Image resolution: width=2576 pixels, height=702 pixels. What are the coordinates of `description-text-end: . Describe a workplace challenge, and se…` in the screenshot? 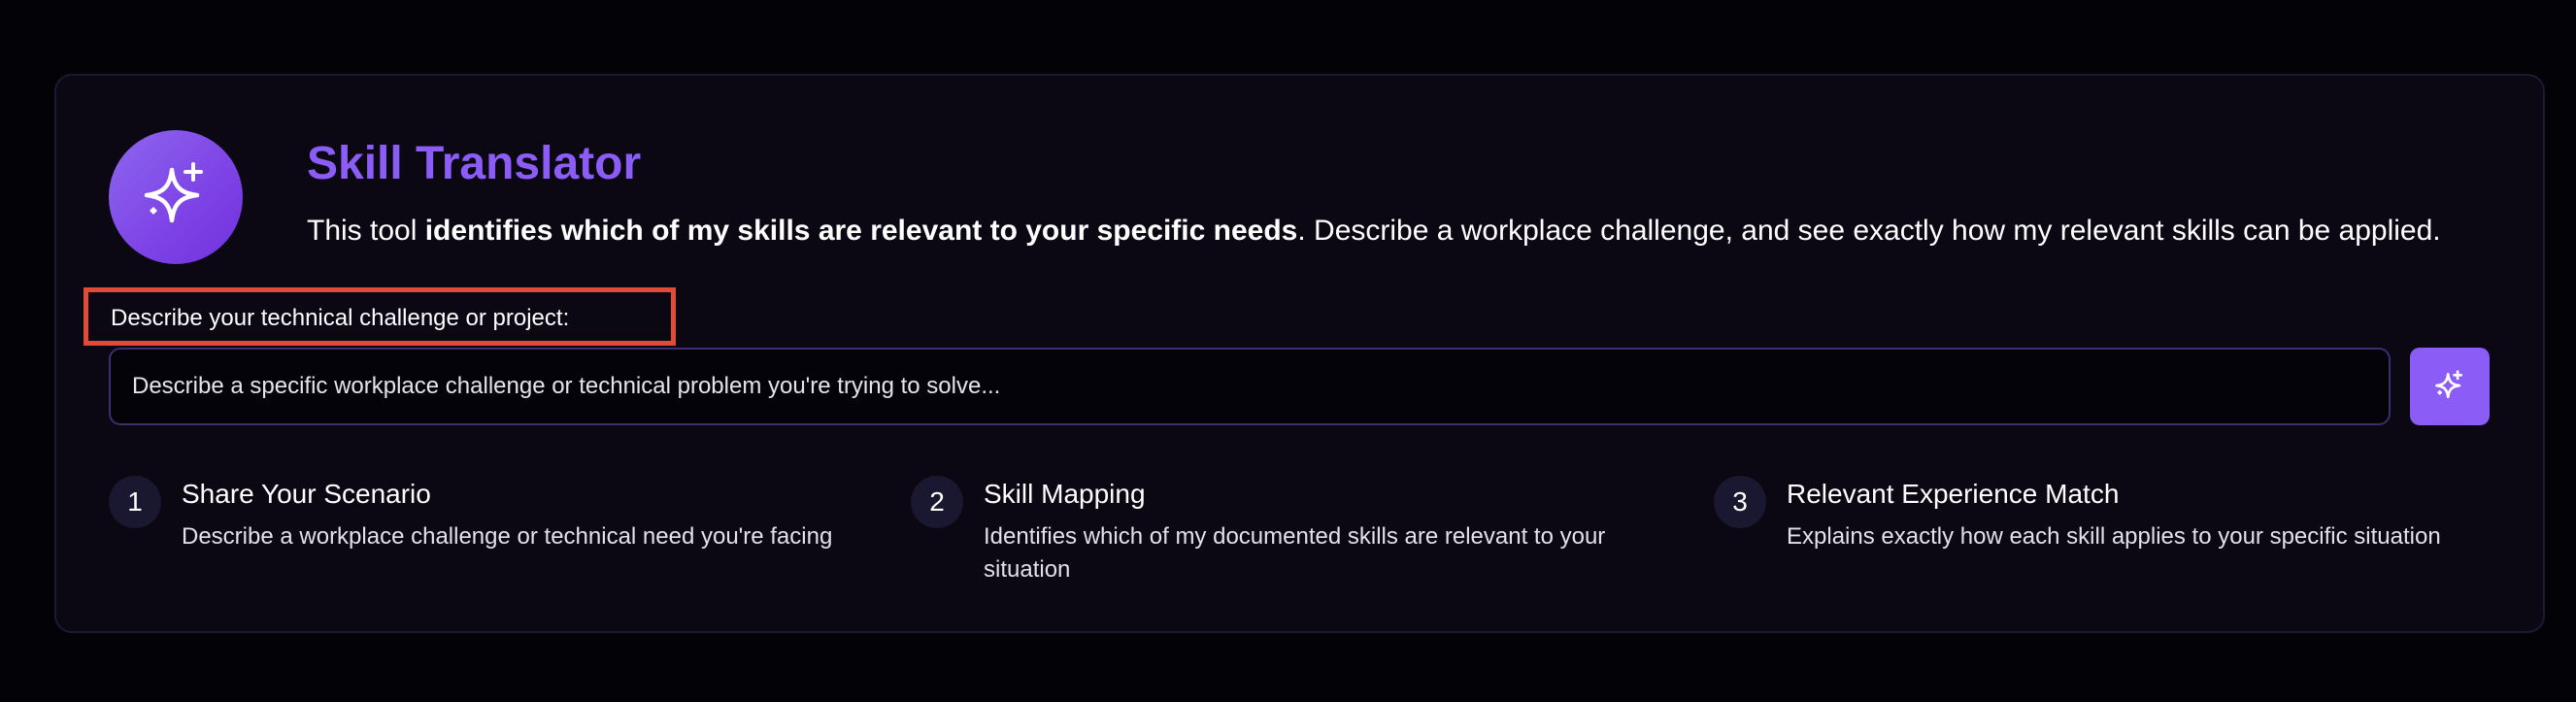 It's located at (1869, 231).